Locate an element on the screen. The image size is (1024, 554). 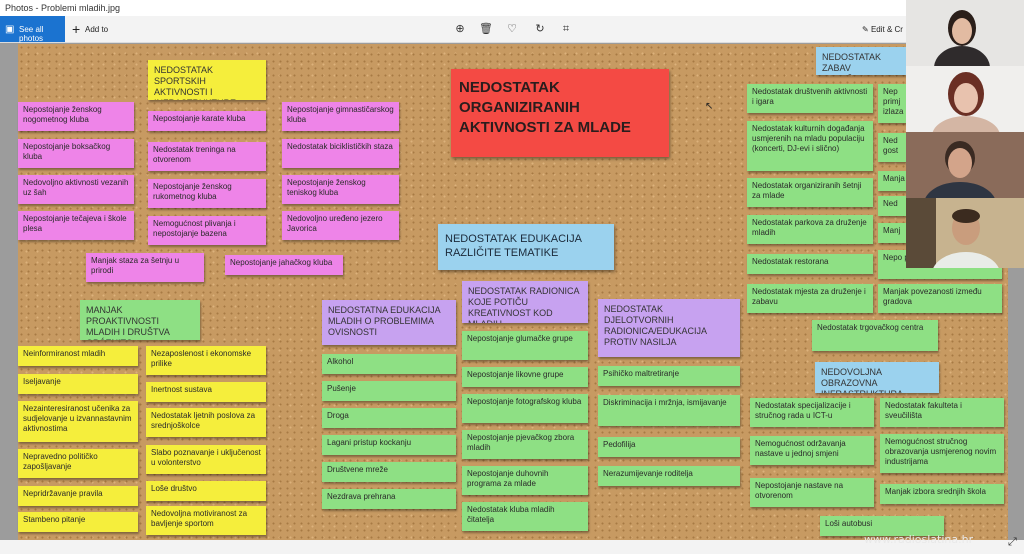
creative-note: Nepostojanje pjevačkog zbora mladih is located at coordinates (525, 444).